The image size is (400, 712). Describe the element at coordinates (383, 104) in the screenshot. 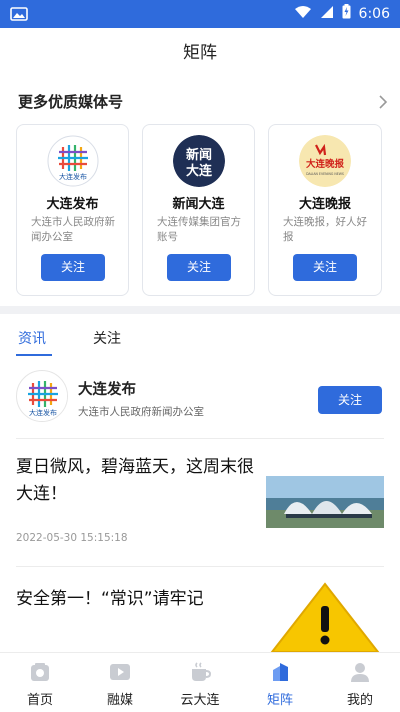

I see `chevron-right-icon` at that location.